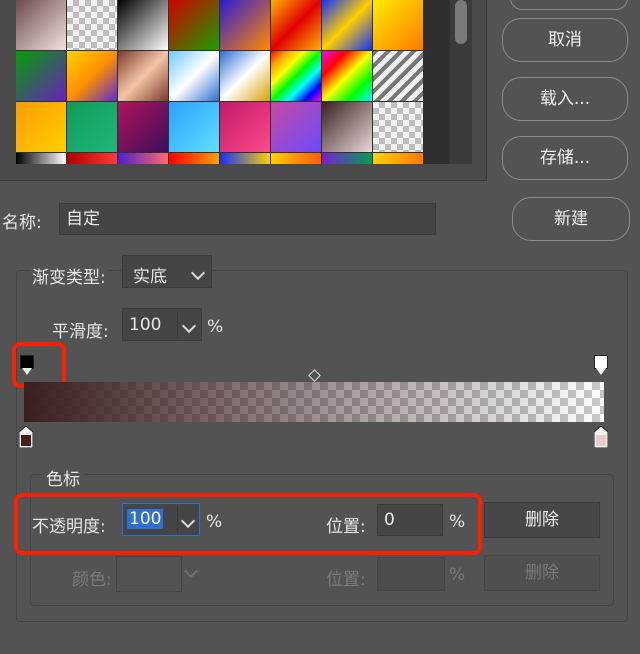 The image size is (640, 654). What do you see at coordinates (461, 82) in the screenshot?
I see `presets-scrollbar` at bounding box center [461, 82].